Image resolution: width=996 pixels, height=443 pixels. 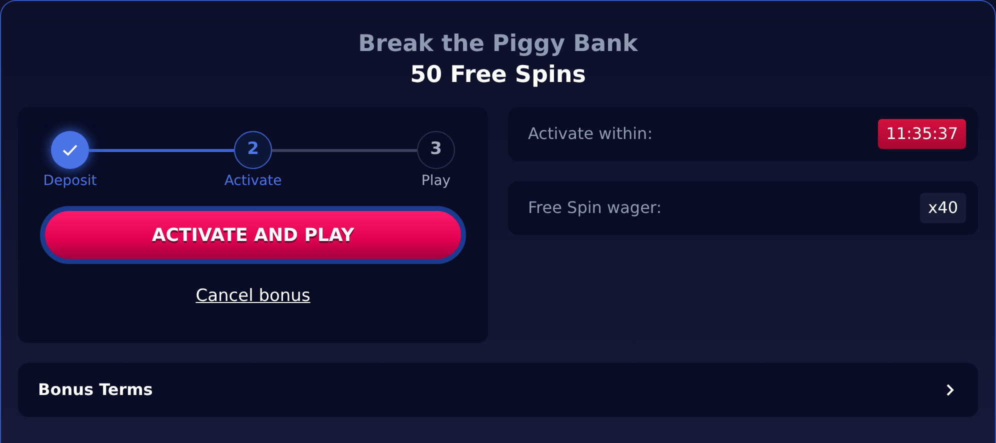 What do you see at coordinates (70, 181) in the screenshot?
I see `step-label: Deposit` at bounding box center [70, 181].